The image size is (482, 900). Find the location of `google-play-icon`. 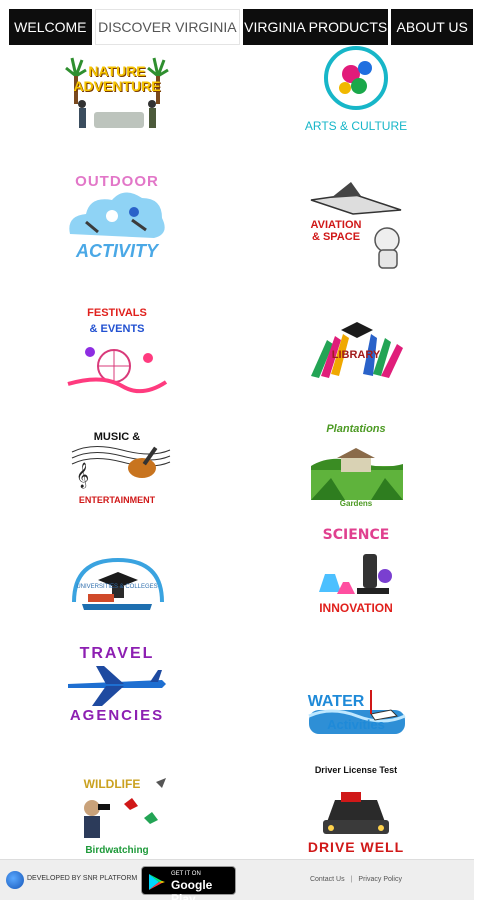

google-play-icon is located at coordinates (157, 882).